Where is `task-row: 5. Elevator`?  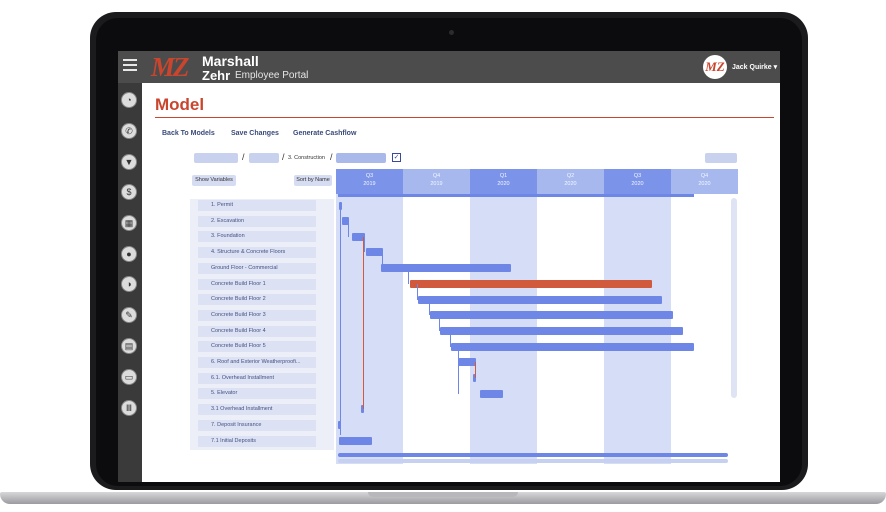
task-row: 5. Elevator is located at coordinates (257, 394).